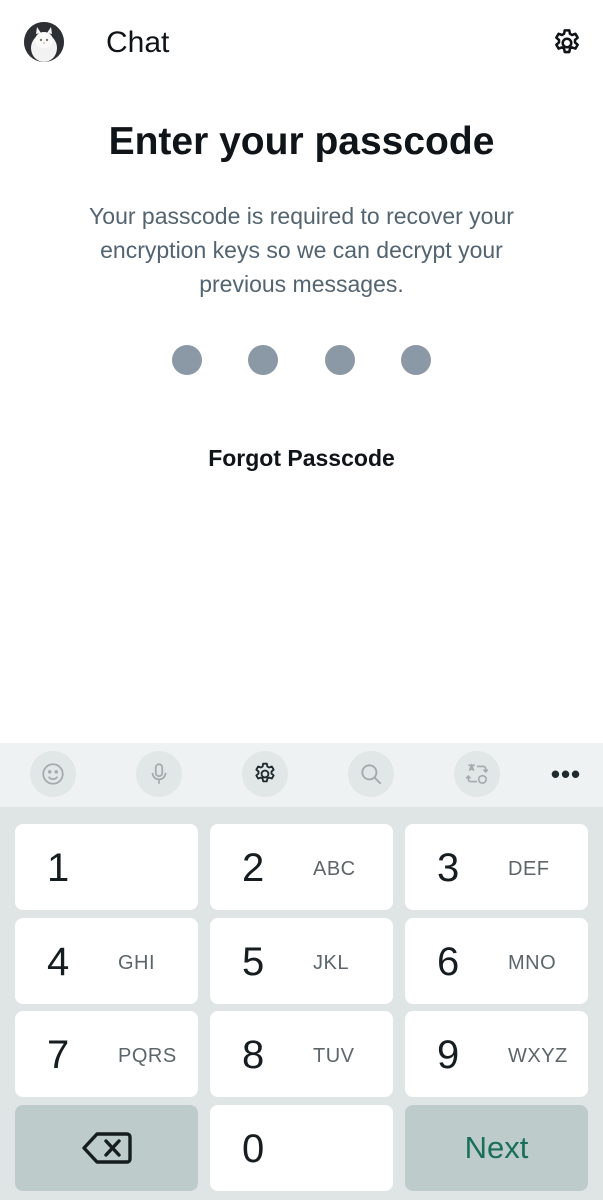 This screenshot has height=1200, width=603. Describe the element at coordinates (58, 962) in the screenshot. I see `key-digit: 4` at that location.